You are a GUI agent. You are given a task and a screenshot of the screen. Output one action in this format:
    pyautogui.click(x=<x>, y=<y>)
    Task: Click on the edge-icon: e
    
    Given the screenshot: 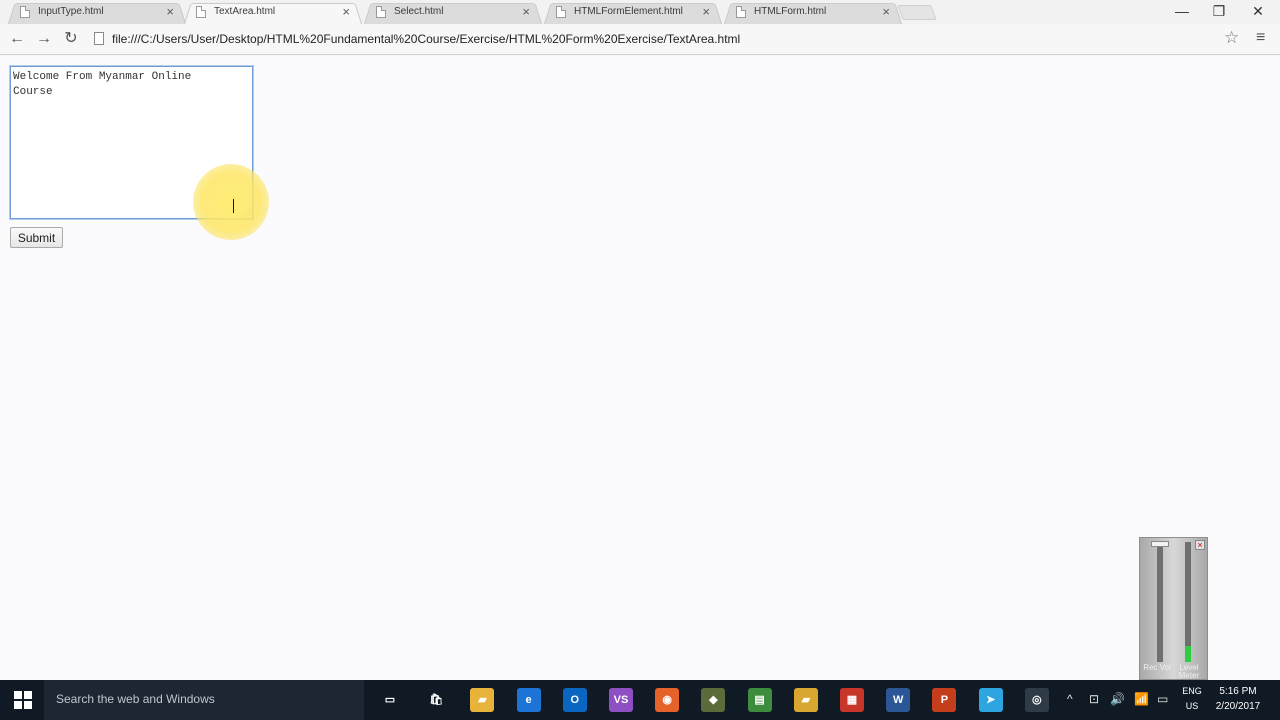 What is the action you would take?
    pyautogui.click(x=528, y=700)
    